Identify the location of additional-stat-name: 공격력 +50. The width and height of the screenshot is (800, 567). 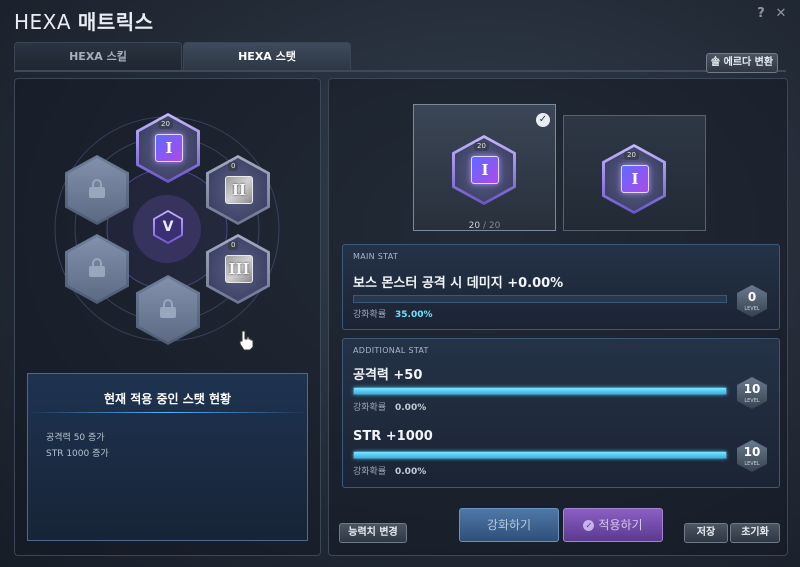
(388, 375).